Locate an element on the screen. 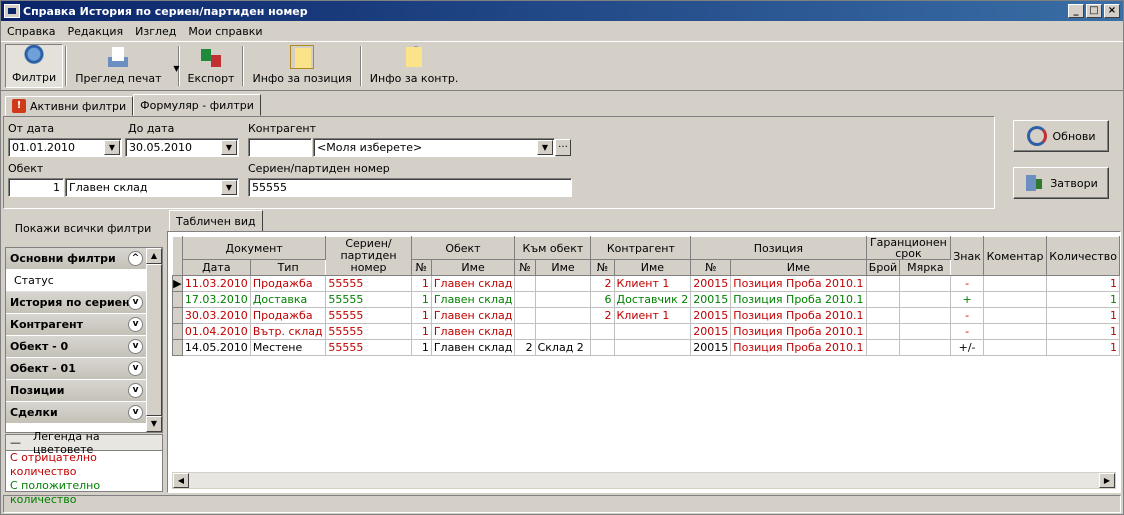  col-warranty-unit: Мярка is located at coordinates (925, 267).